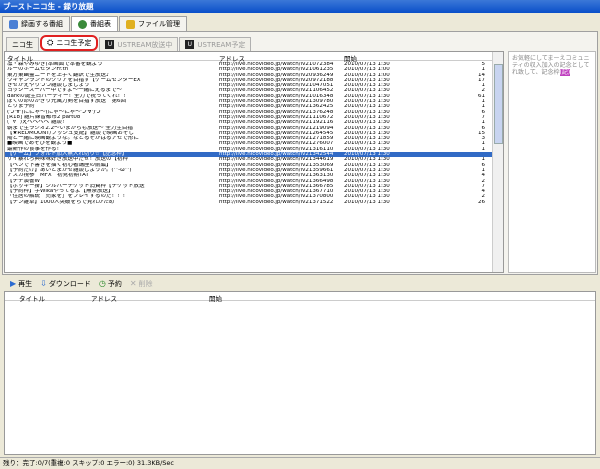  Describe the element at coordinates (42, 24) in the screenshot. I see `tab-label: 録画する番組` at that location.